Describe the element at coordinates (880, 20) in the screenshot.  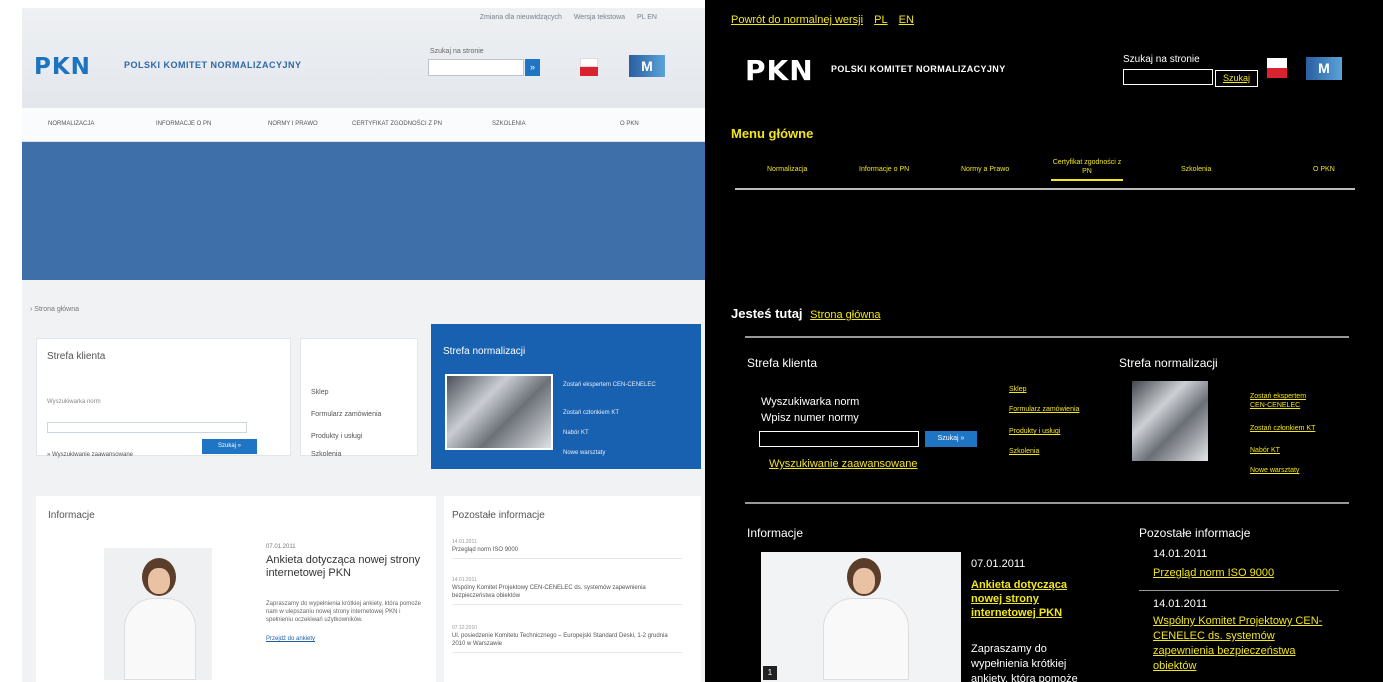
I see `lang-pl-link: PL` at that location.